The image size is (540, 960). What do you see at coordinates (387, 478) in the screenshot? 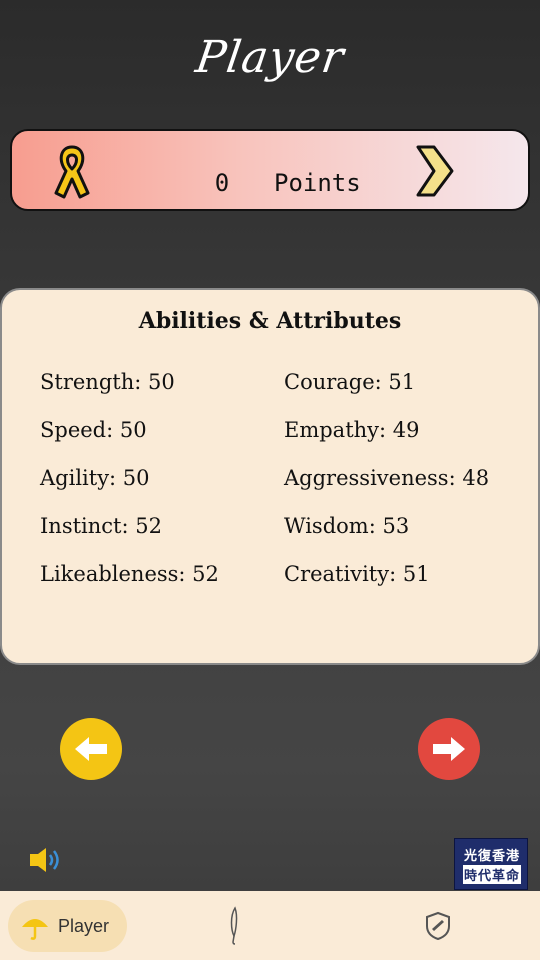
I see `attribute-aggressiveness: Aggressiveness: 48` at bounding box center [387, 478].